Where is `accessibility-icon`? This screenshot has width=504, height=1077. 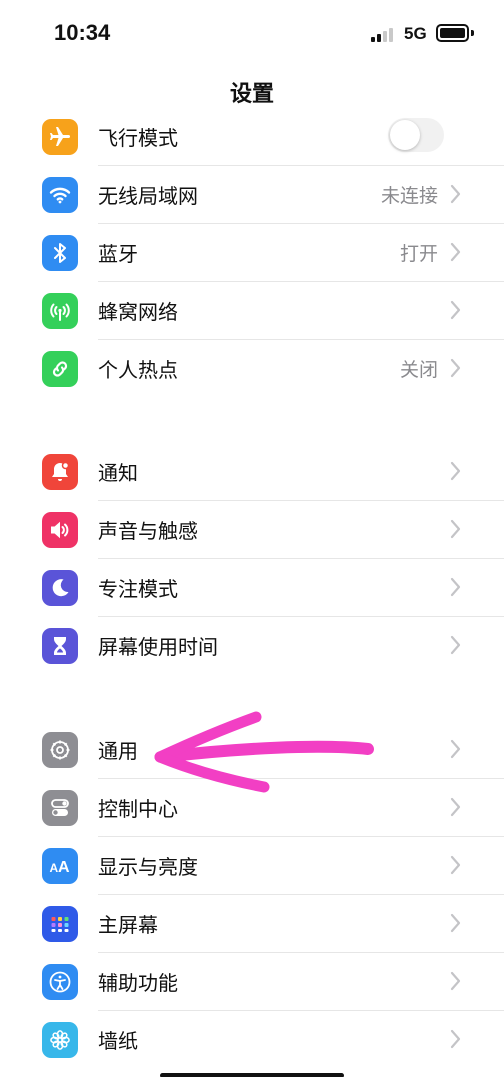 accessibility-icon is located at coordinates (60, 982).